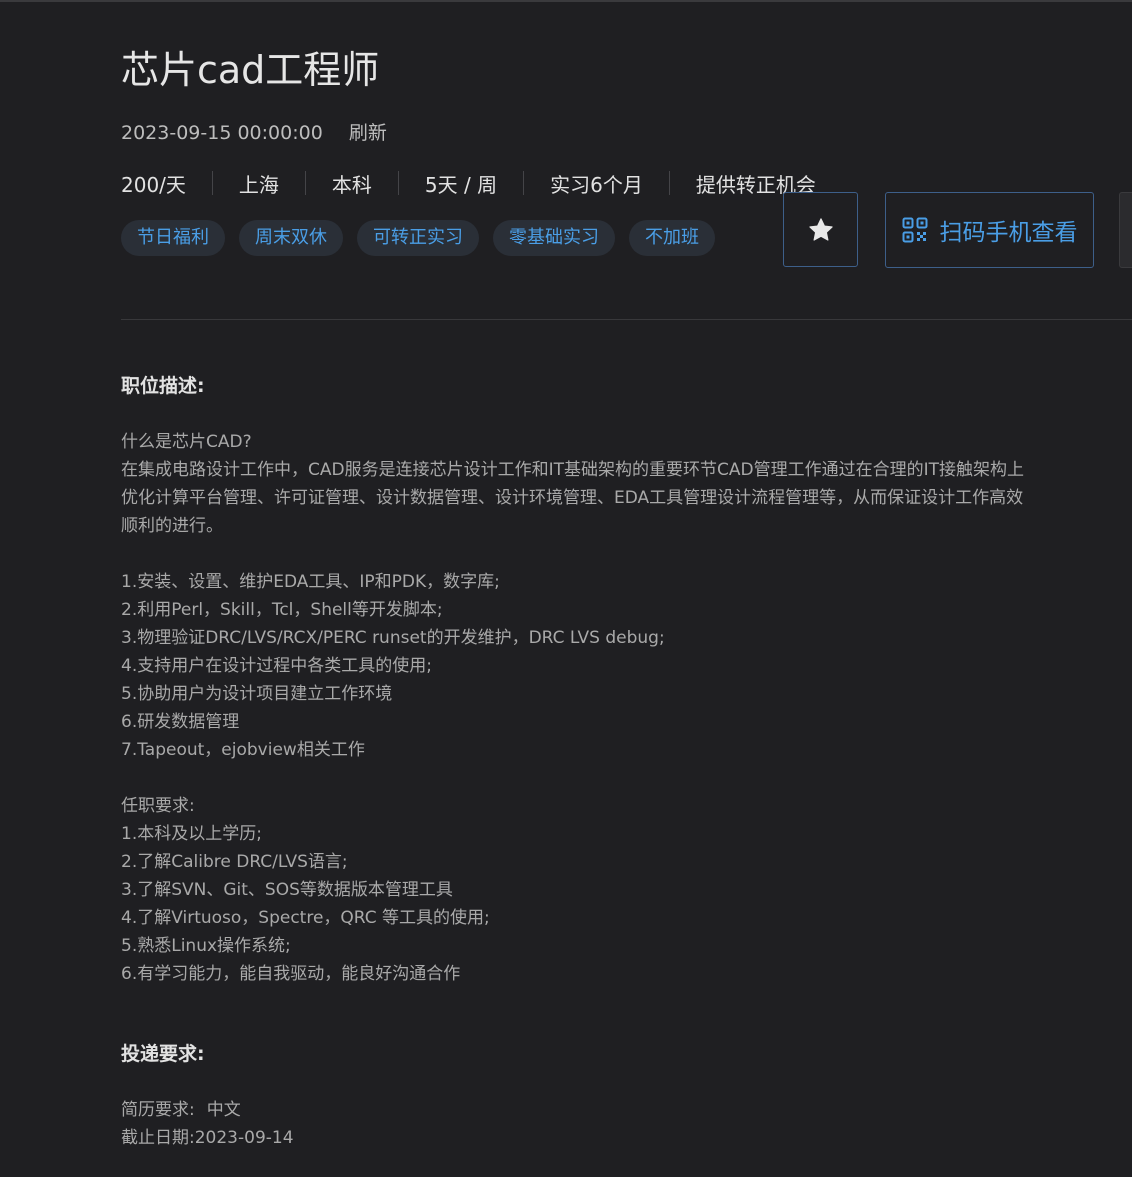 The height and width of the screenshot is (1177, 1132). Describe the element at coordinates (291, 974) in the screenshot. I see `description-line: 6.有学习能力，能自我驱动，能良好沟通合作` at that location.